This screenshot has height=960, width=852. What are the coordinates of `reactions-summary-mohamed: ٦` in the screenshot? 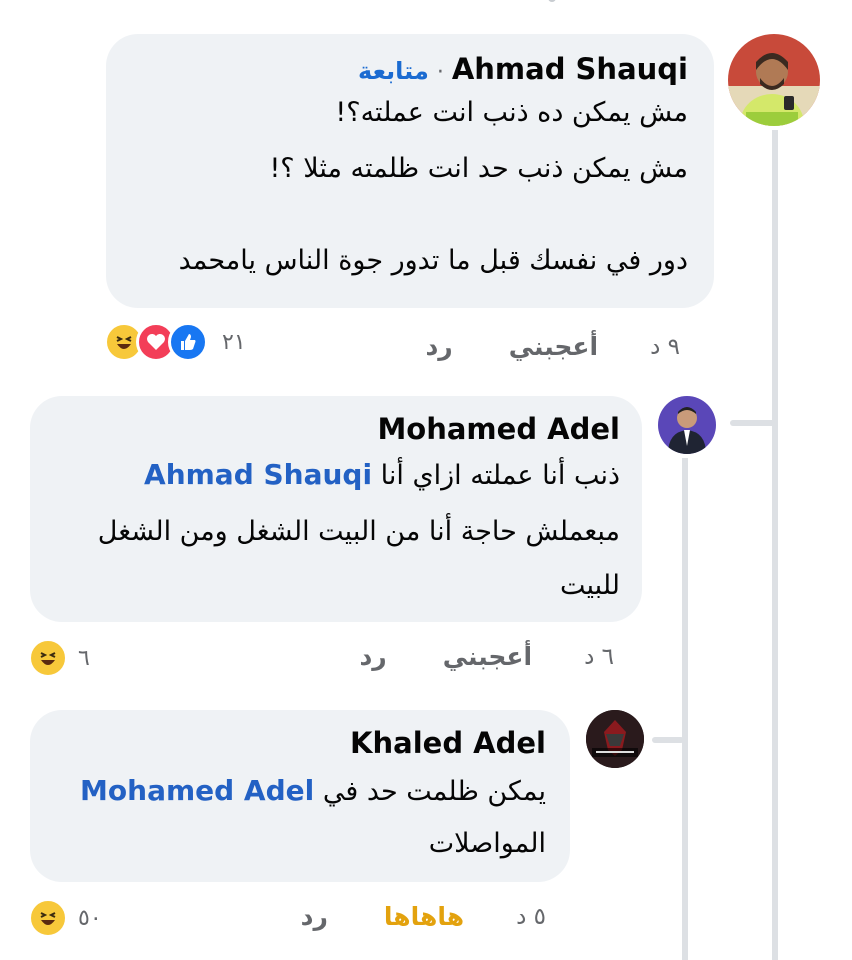 It's located at (59, 658).